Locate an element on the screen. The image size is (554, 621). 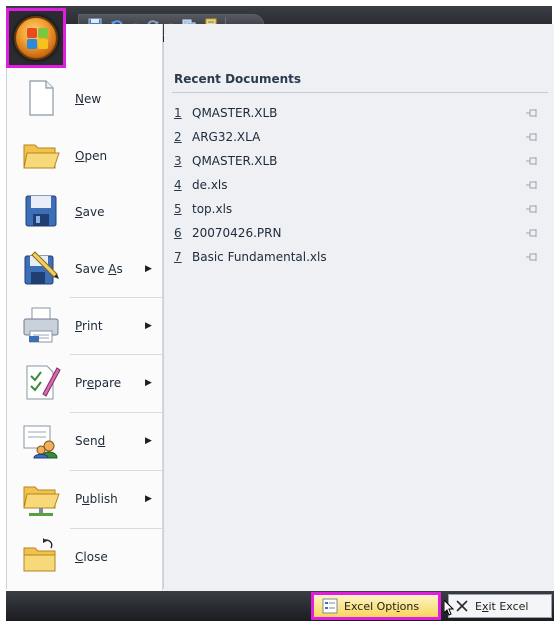
close-folder-icon is located at coordinates (41, 556).